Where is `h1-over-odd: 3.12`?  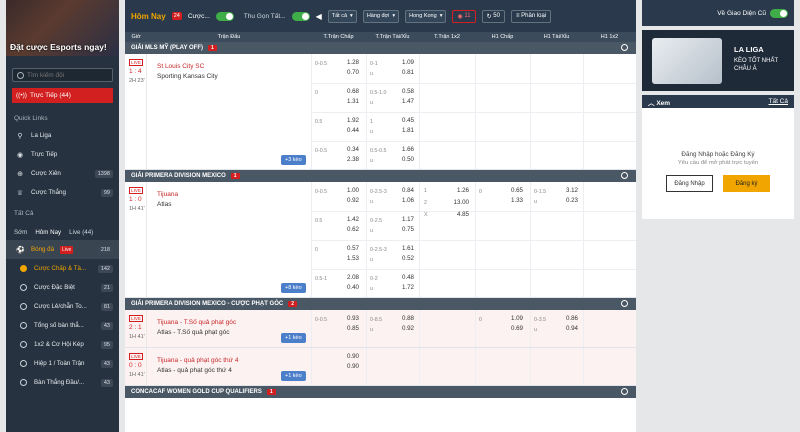 h1-over-odd: 3.12 is located at coordinates (565, 190).